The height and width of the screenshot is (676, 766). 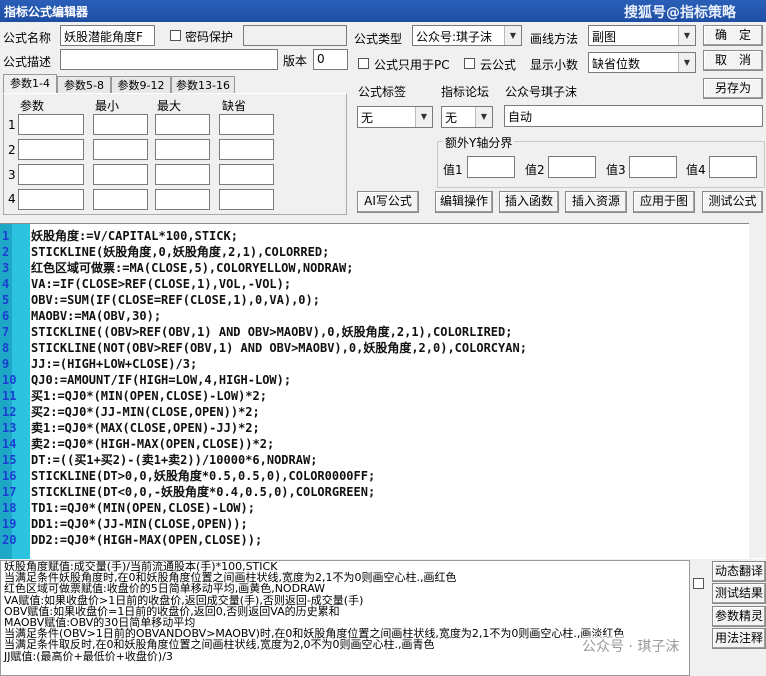 I want to click on insert-function-button: 插入函数, so click(x=529, y=202).